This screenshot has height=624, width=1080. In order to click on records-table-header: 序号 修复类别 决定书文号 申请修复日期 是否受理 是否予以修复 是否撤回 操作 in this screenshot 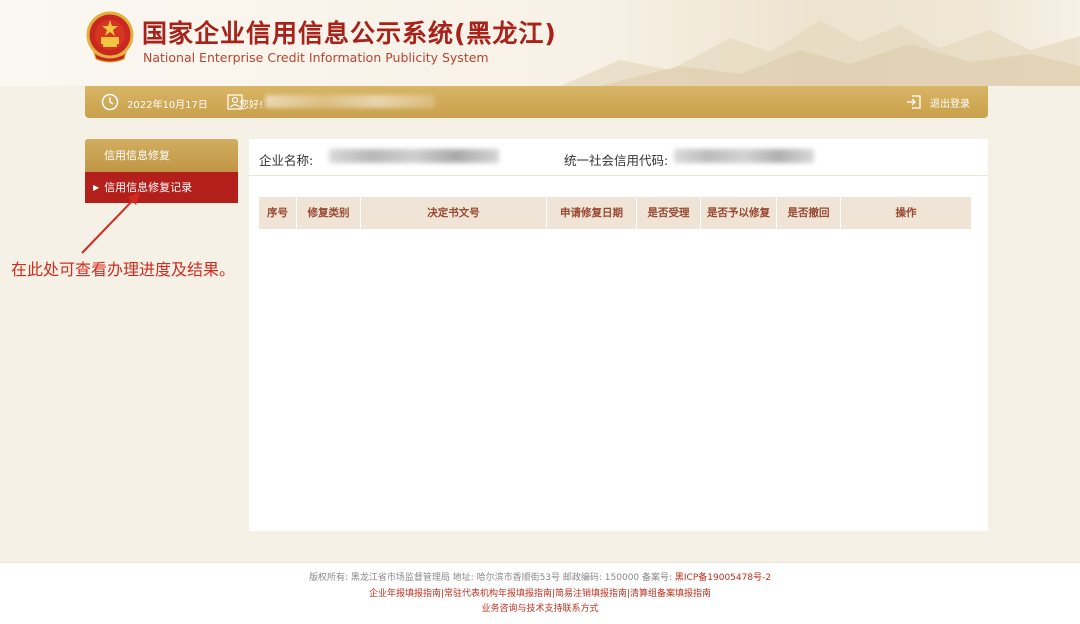, I will do `click(615, 213)`.